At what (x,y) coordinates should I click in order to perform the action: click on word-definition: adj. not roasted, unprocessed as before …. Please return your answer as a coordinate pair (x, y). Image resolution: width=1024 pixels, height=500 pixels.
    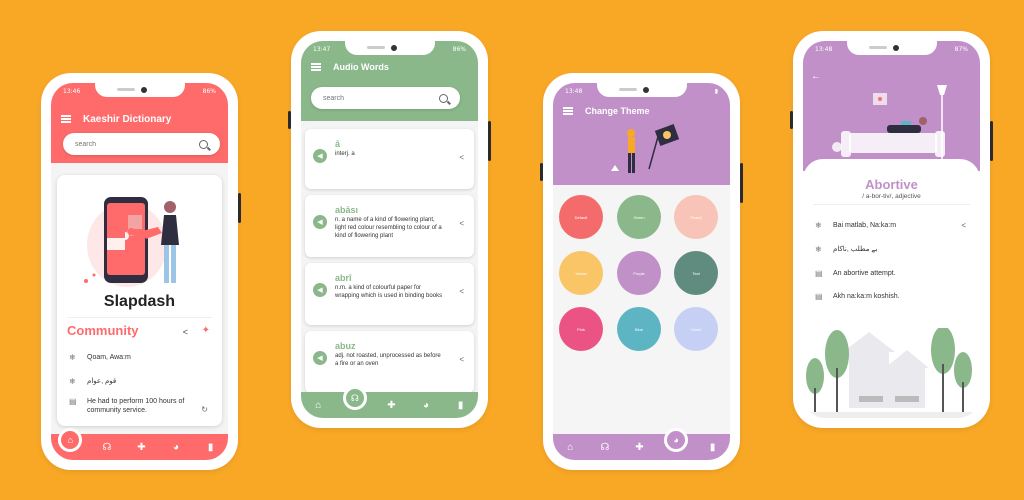
    Looking at the image, I should click on (388, 360).